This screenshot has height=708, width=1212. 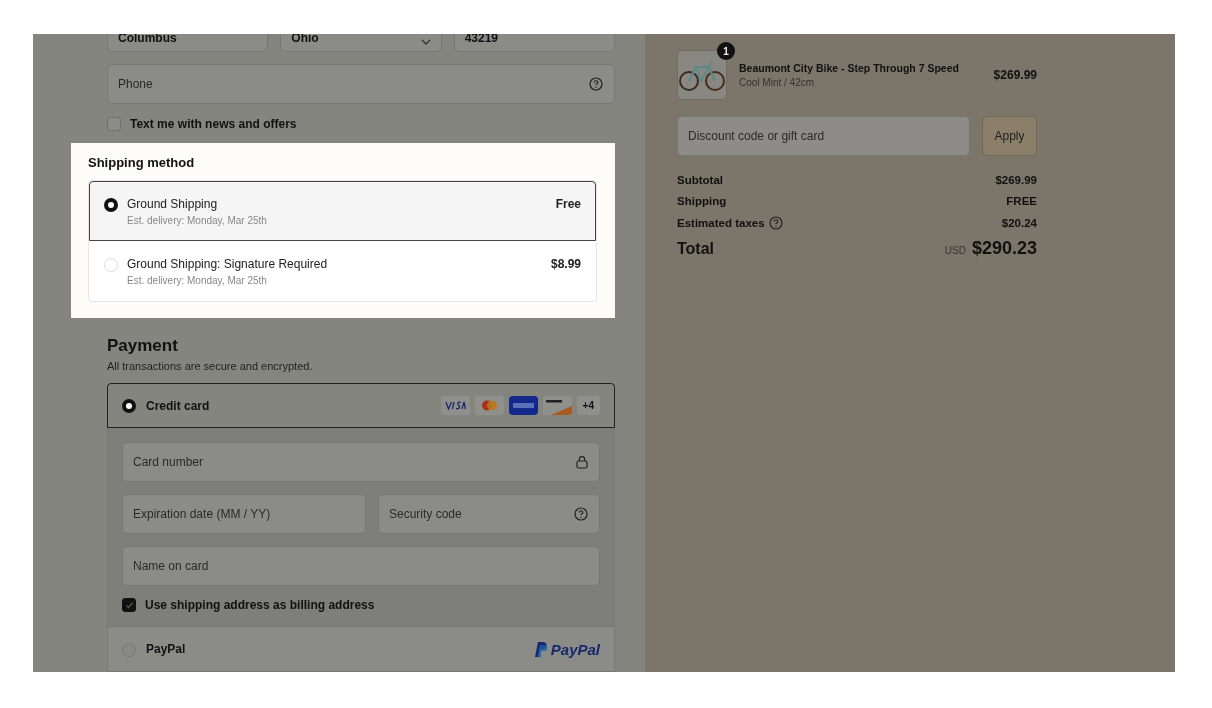 What do you see at coordinates (361, 43) in the screenshot?
I see `state-select: Ohio` at bounding box center [361, 43].